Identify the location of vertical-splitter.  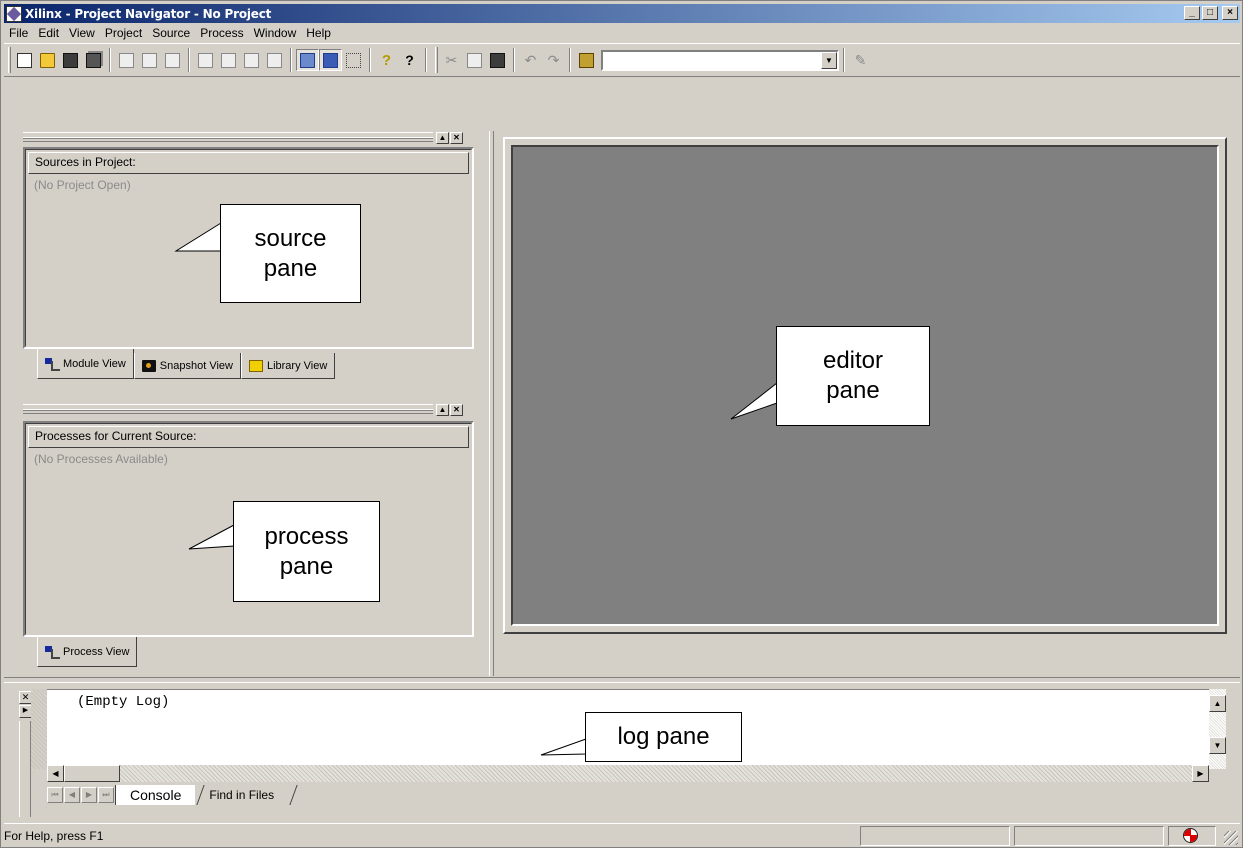
(491, 403).